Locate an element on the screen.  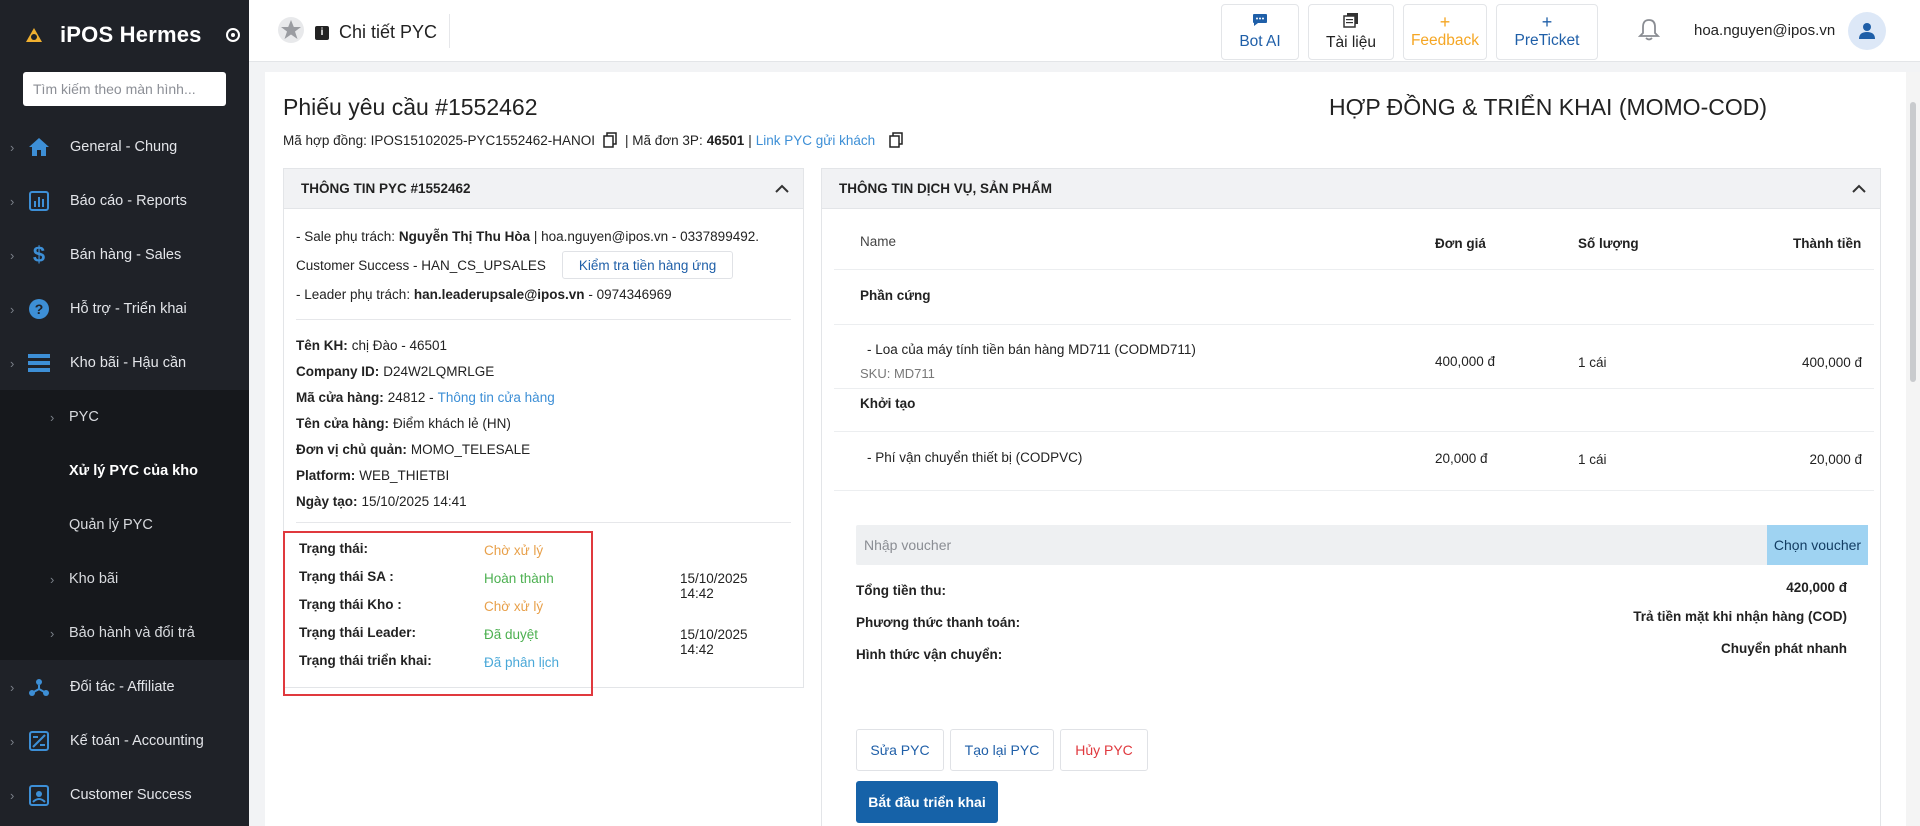
pyc-info-header: THÔNG TIN PYC #1552462 is located at coordinates (543, 189).